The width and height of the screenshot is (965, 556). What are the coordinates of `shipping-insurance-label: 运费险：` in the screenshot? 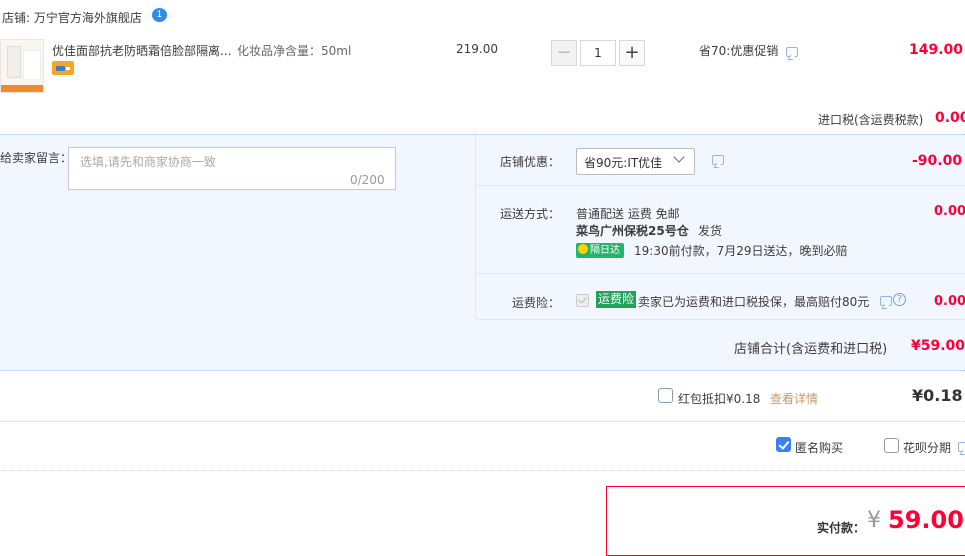 It's located at (536, 303).